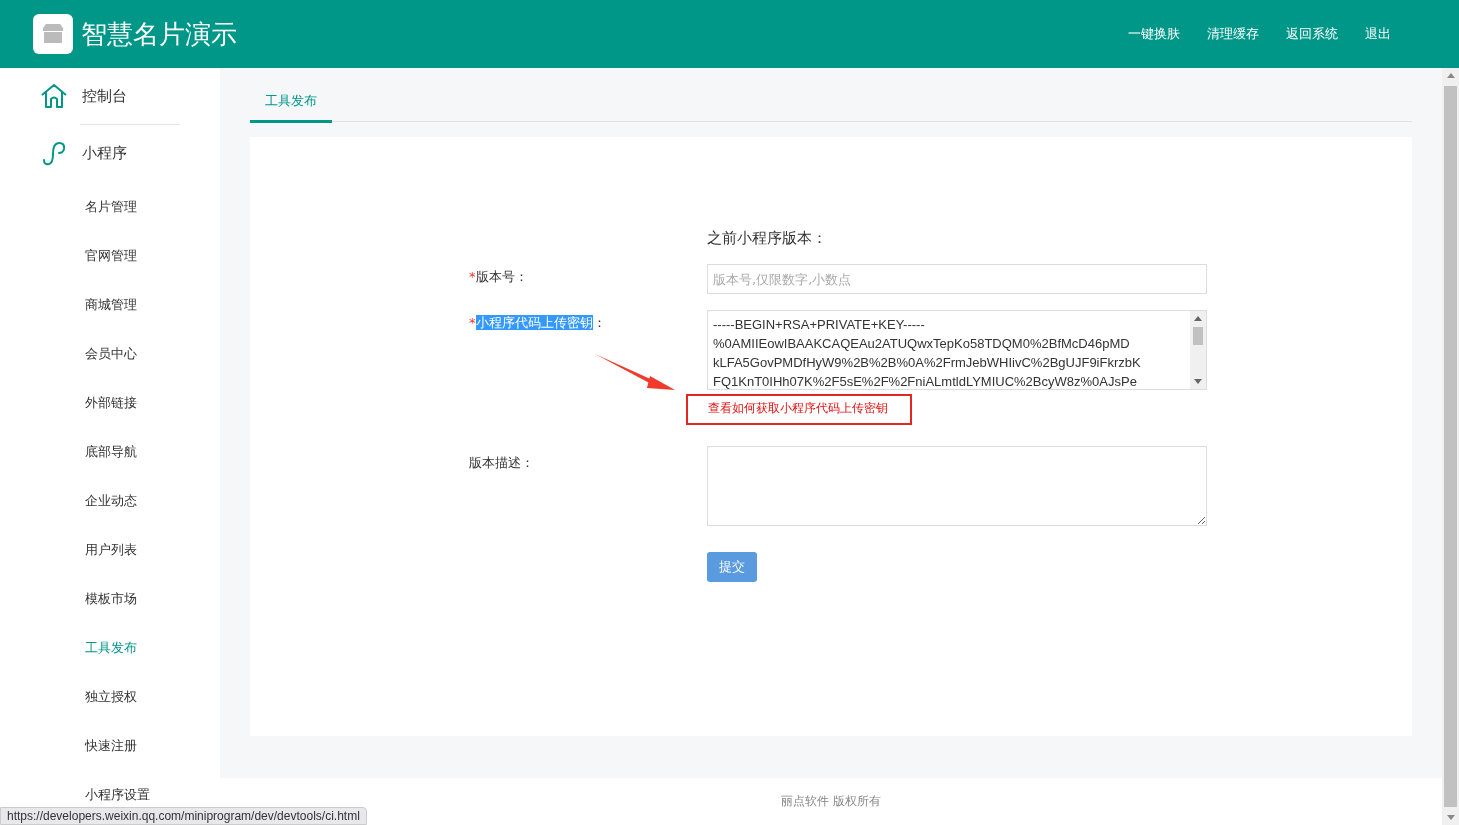  What do you see at coordinates (111, 304) in the screenshot?
I see `sidebar-item: 商城管理` at bounding box center [111, 304].